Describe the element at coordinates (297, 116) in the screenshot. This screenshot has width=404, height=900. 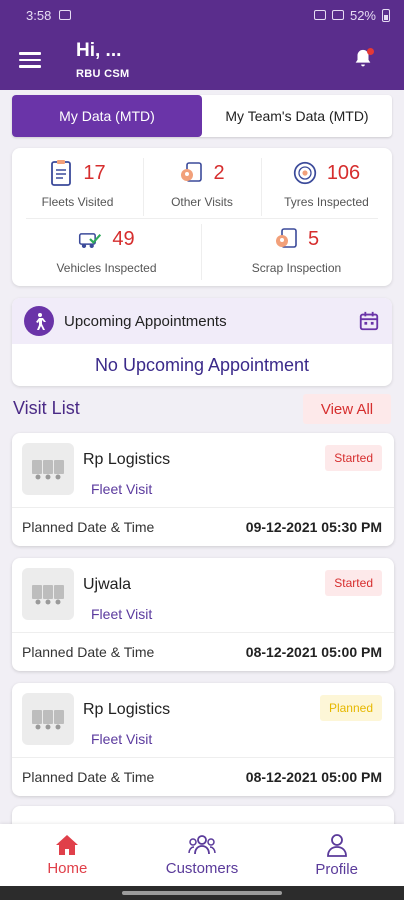
I see `tab-team-data: My Team's Data (MTD)` at that location.